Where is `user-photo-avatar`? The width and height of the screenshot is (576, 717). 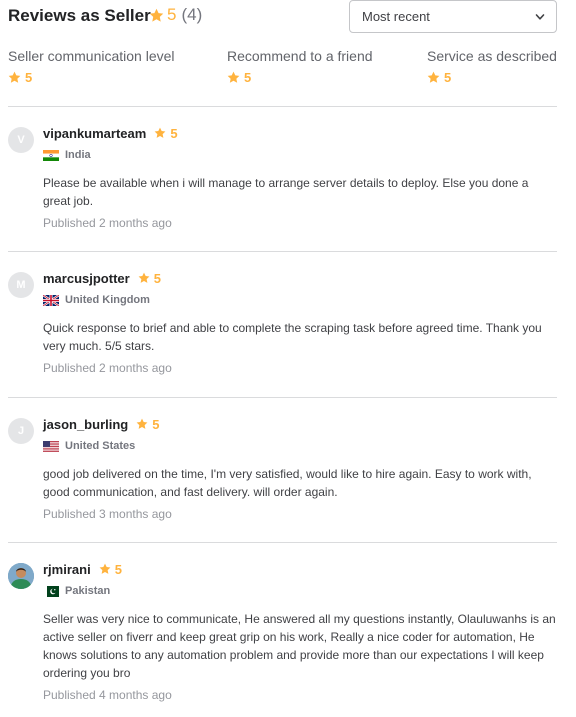 user-photo-avatar is located at coordinates (21, 576).